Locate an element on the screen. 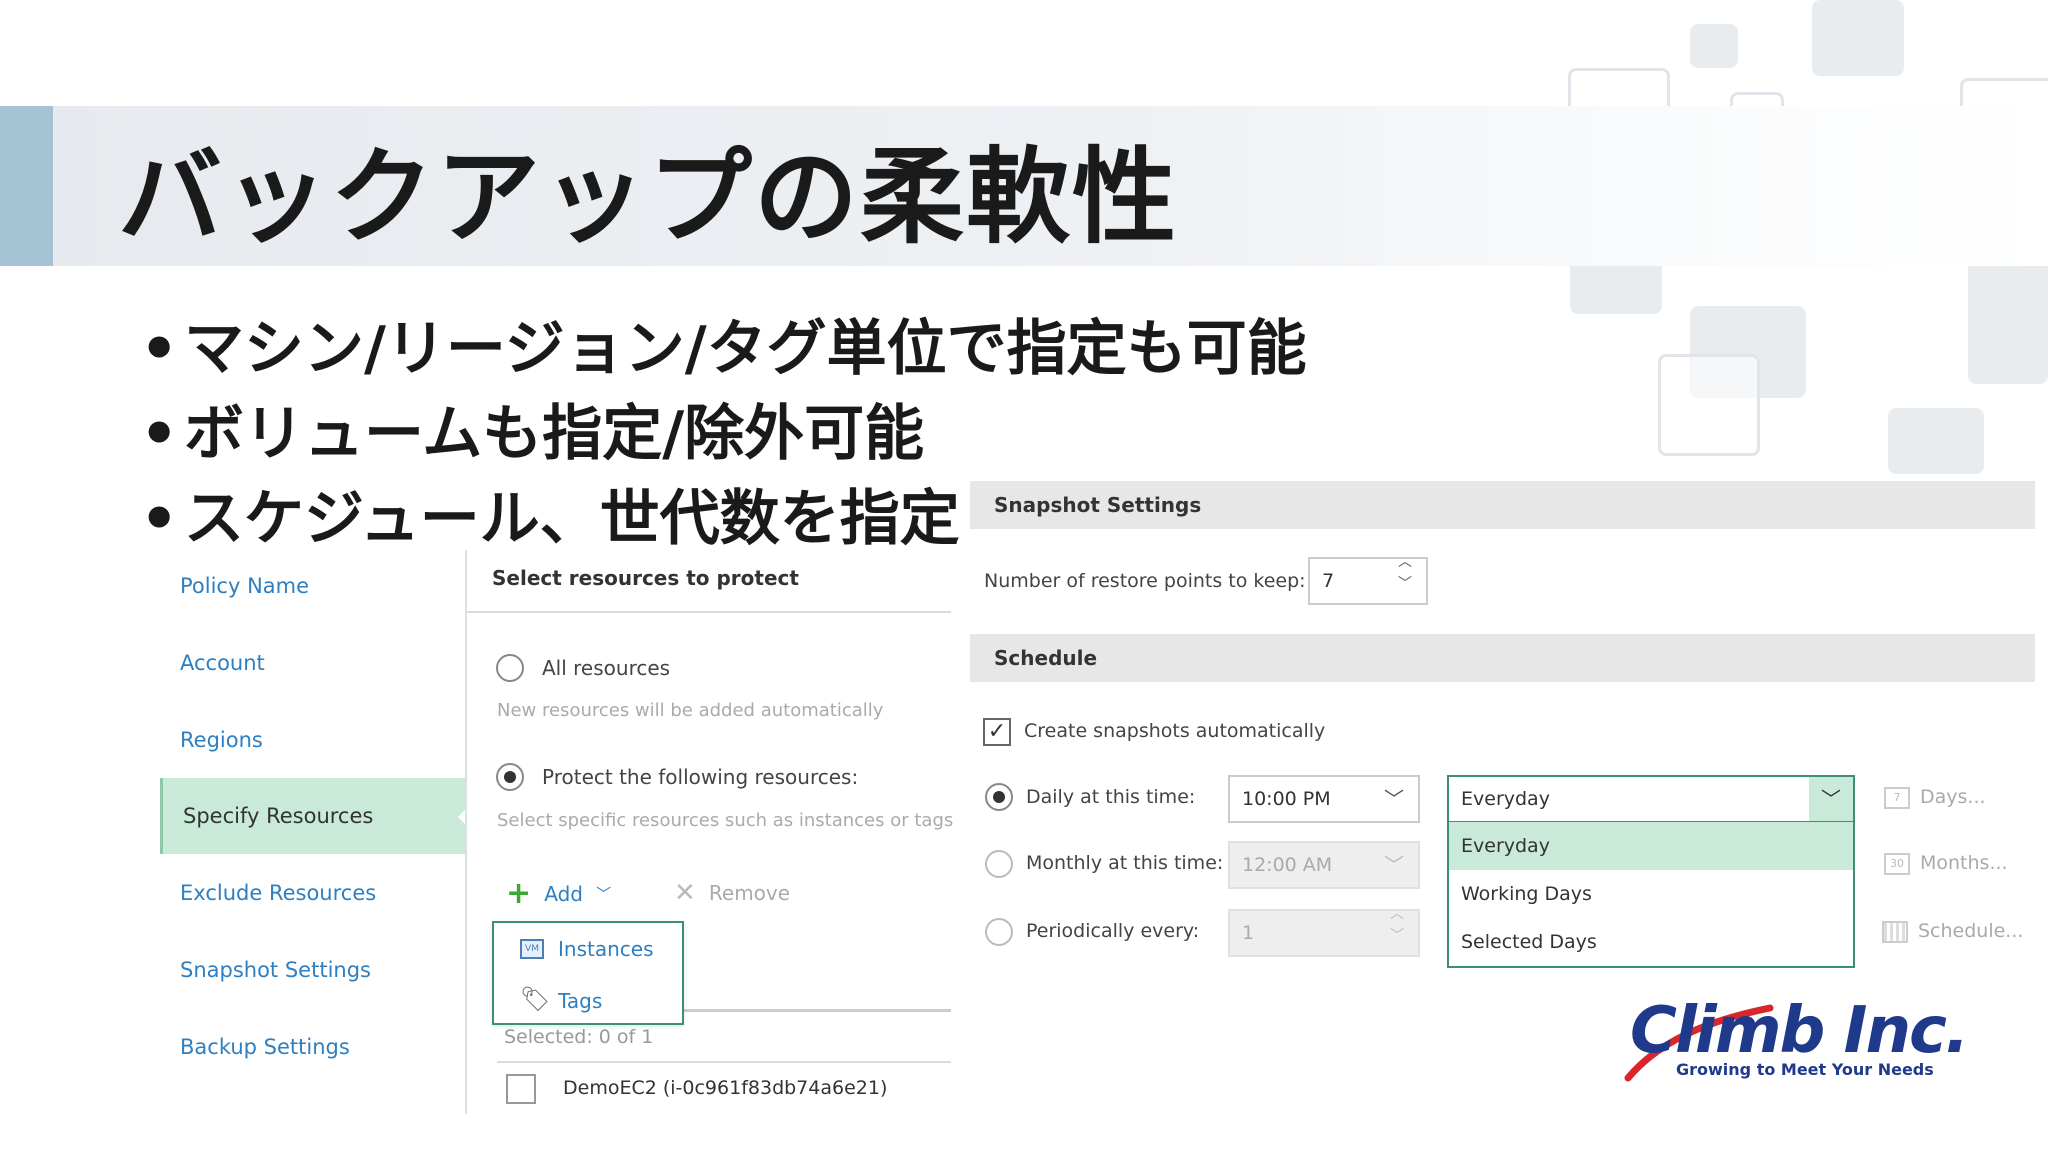  remove-button: ✕ Remove is located at coordinates (732, 893).